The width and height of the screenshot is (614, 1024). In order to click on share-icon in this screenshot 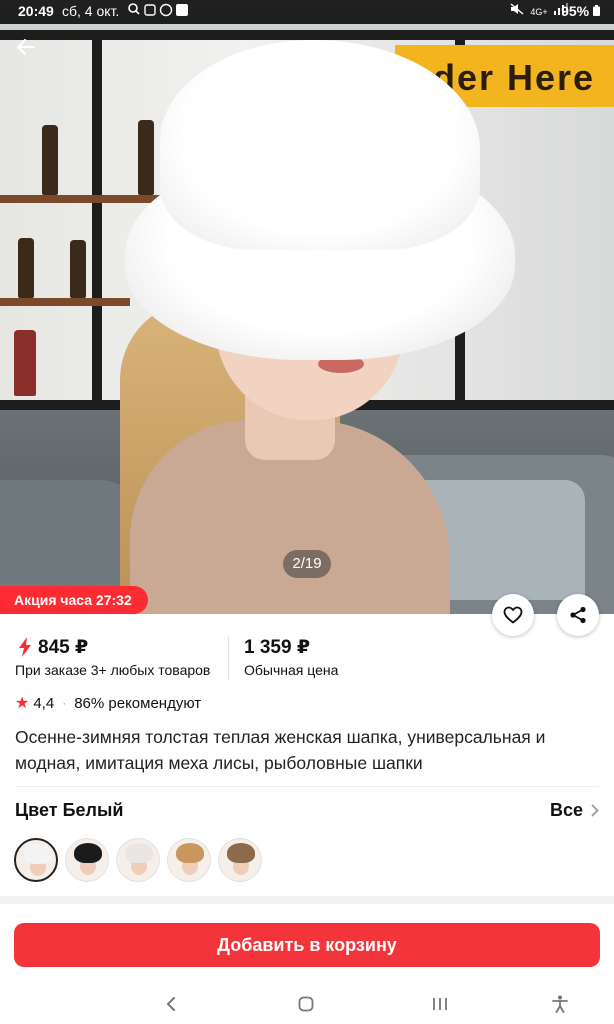, I will do `click(578, 615)`.